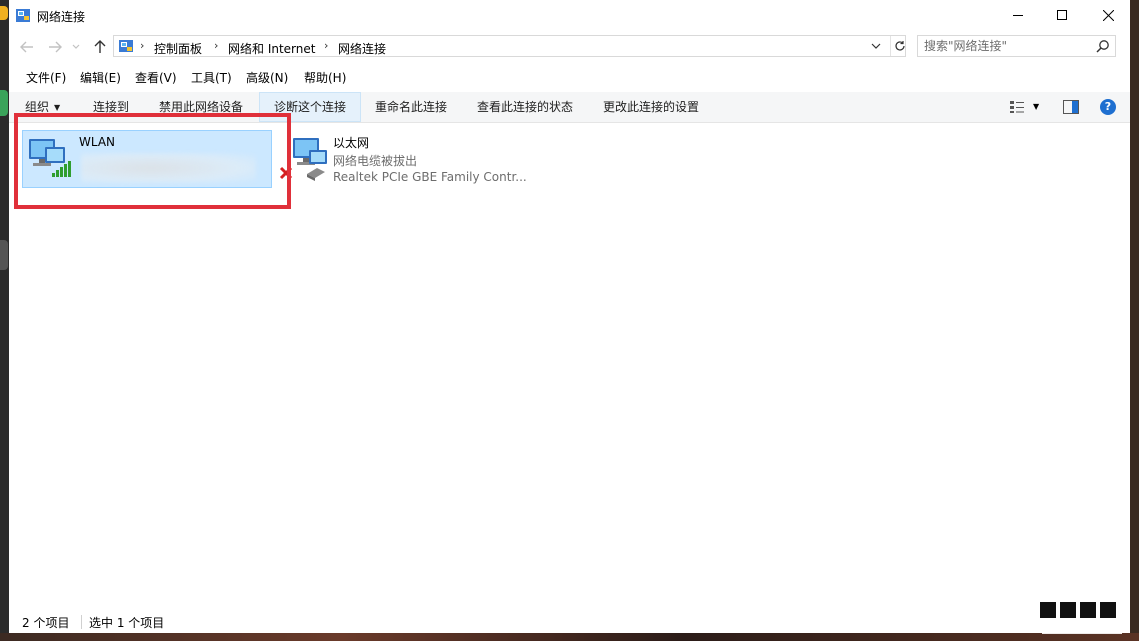  I want to click on minimize-icon, so click(1018, 15).